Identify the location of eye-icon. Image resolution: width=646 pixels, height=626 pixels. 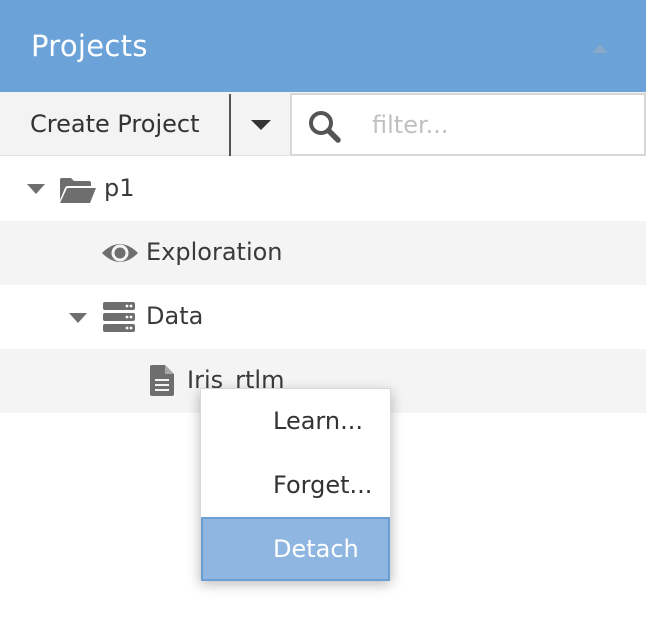
(120, 253).